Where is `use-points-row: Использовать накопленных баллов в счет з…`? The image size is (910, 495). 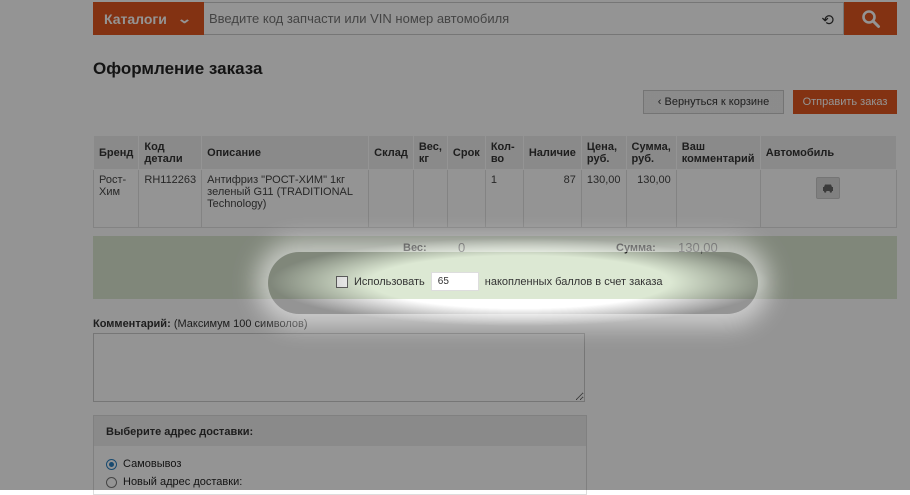
use-points-row: Использовать накопленных баллов в счет з… is located at coordinates (499, 281).